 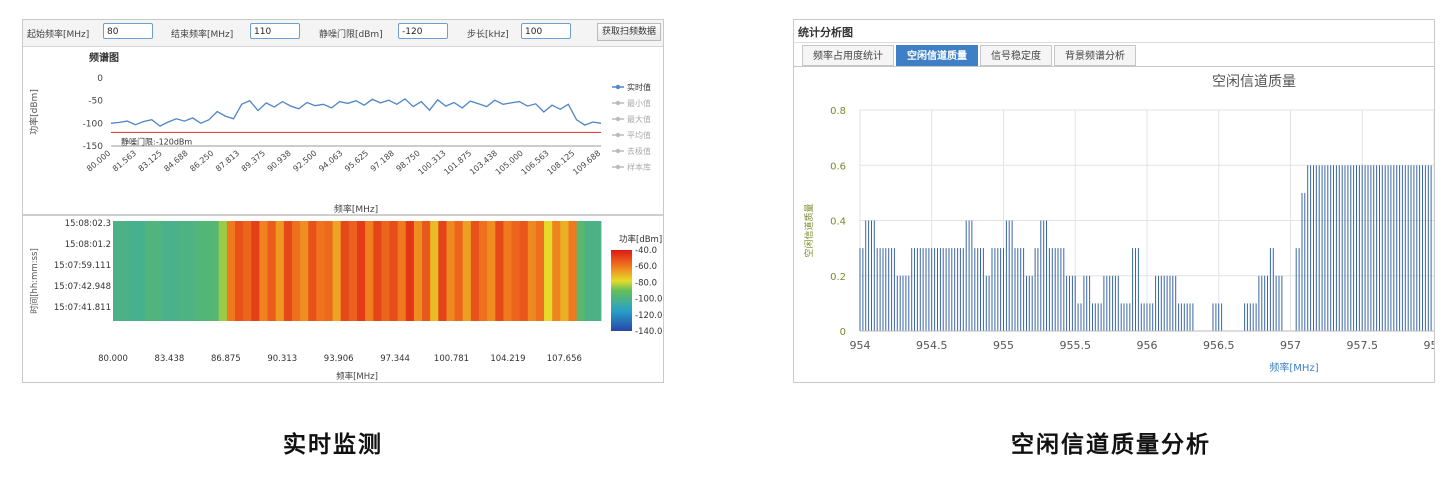 I want to click on spectrum-y-tick-label: -50, so click(x=95, y=102).